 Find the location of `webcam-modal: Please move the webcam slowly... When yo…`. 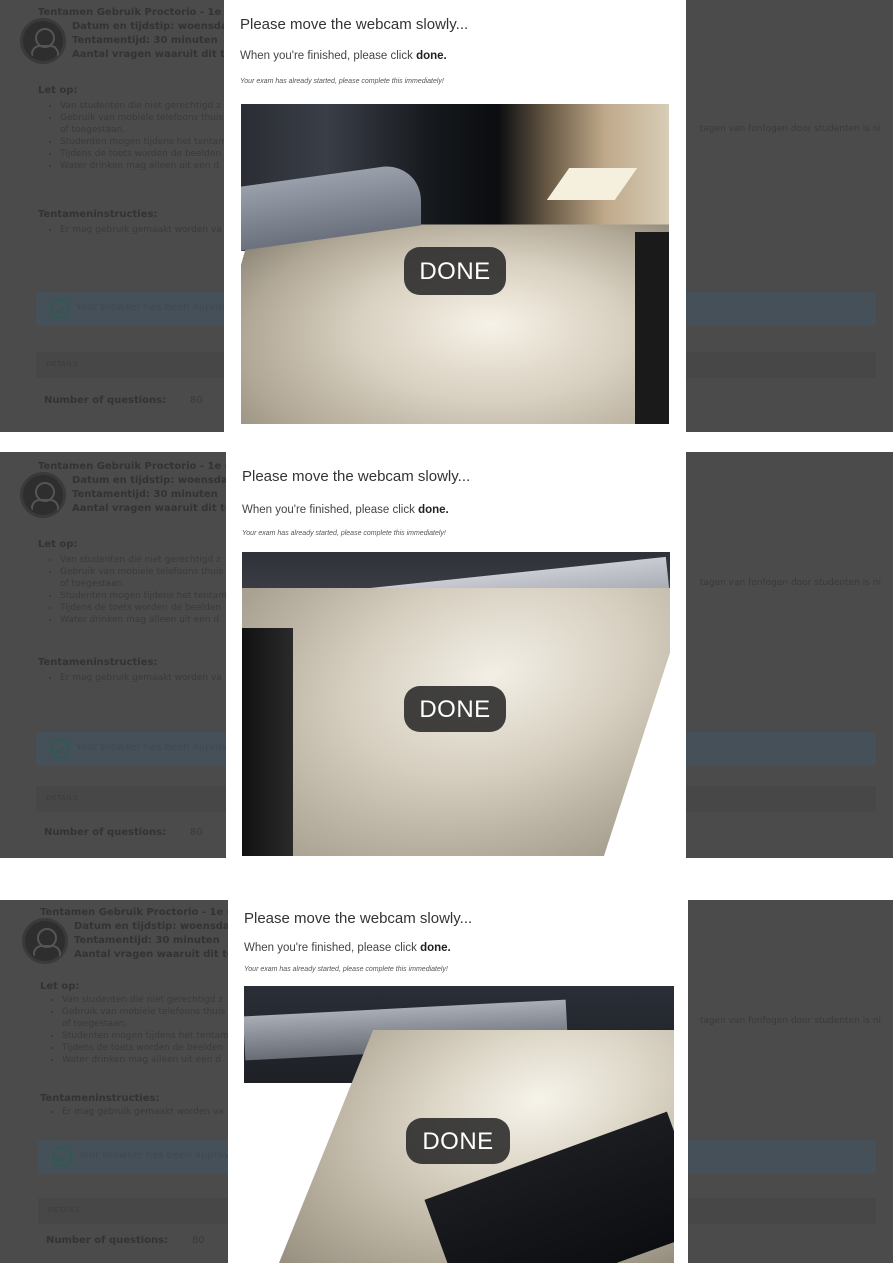

webcam-modal: Please move the webcam slowly... When yo… is located at coordinates (458, 1081).